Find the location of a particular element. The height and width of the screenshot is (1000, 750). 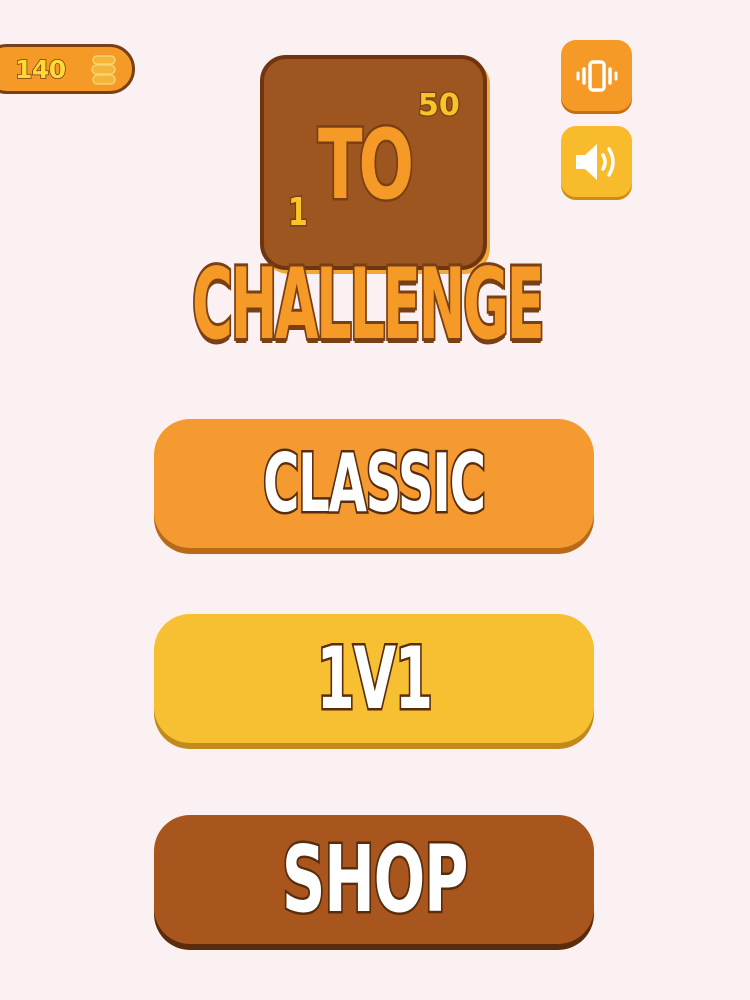

logo-to-text: TO is located at coordinates (365, 165).